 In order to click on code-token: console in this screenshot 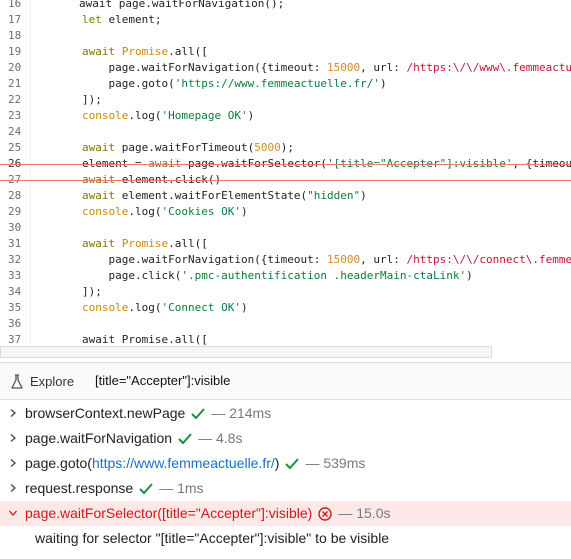, I will do `click(105, 115)`.